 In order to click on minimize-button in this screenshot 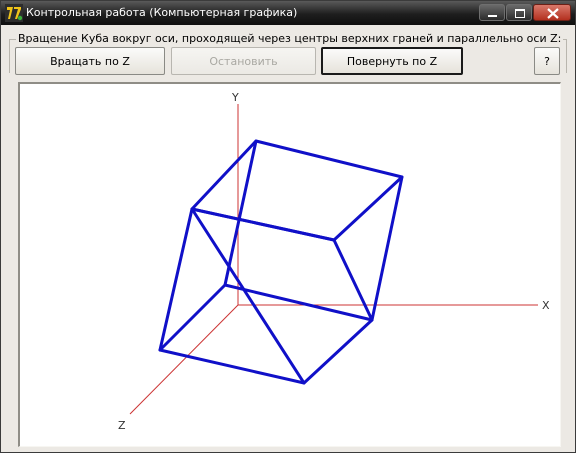, I will do `click(492, 12)`.